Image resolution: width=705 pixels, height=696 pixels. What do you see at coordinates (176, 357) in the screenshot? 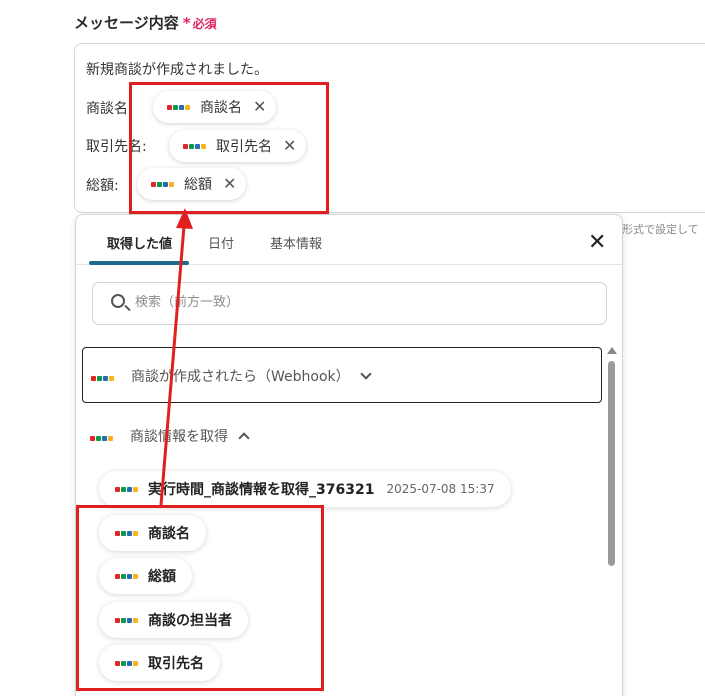
I see `annotation-arrow` at bounding box center [176, 357].